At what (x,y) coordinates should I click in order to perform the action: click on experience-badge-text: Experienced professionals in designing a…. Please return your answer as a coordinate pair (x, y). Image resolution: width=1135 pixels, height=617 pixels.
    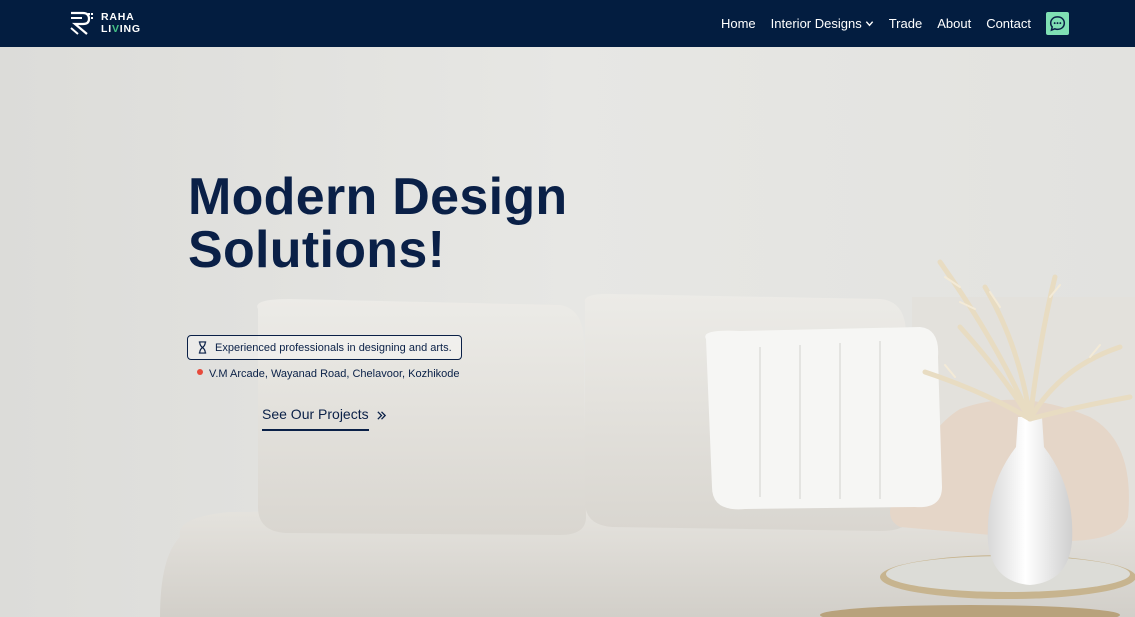
    Looking at the image, I should click on (333, 347).